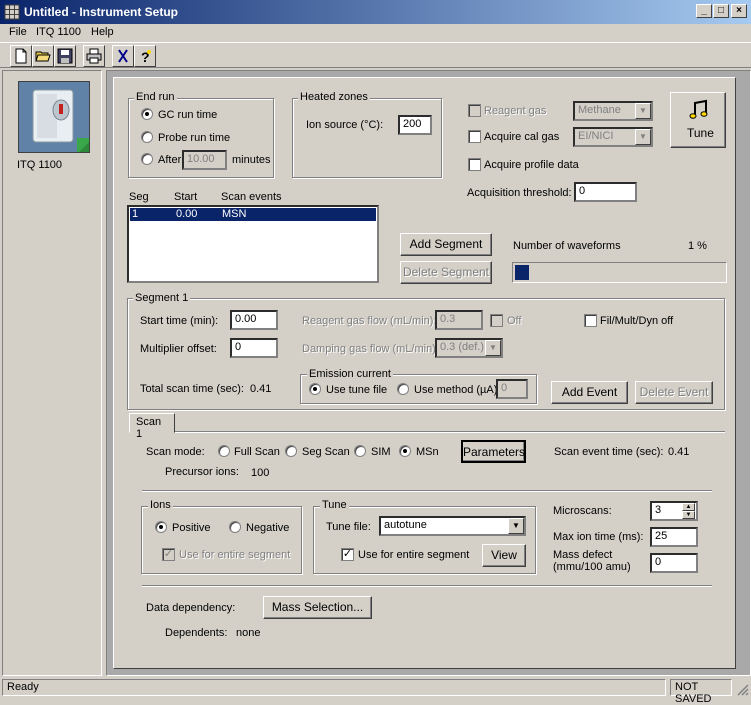  What do you see at coordinates (457, 390) in the screenshot?
I see `use-method-label: Use method (µA):` at bounding box center [457, 390].